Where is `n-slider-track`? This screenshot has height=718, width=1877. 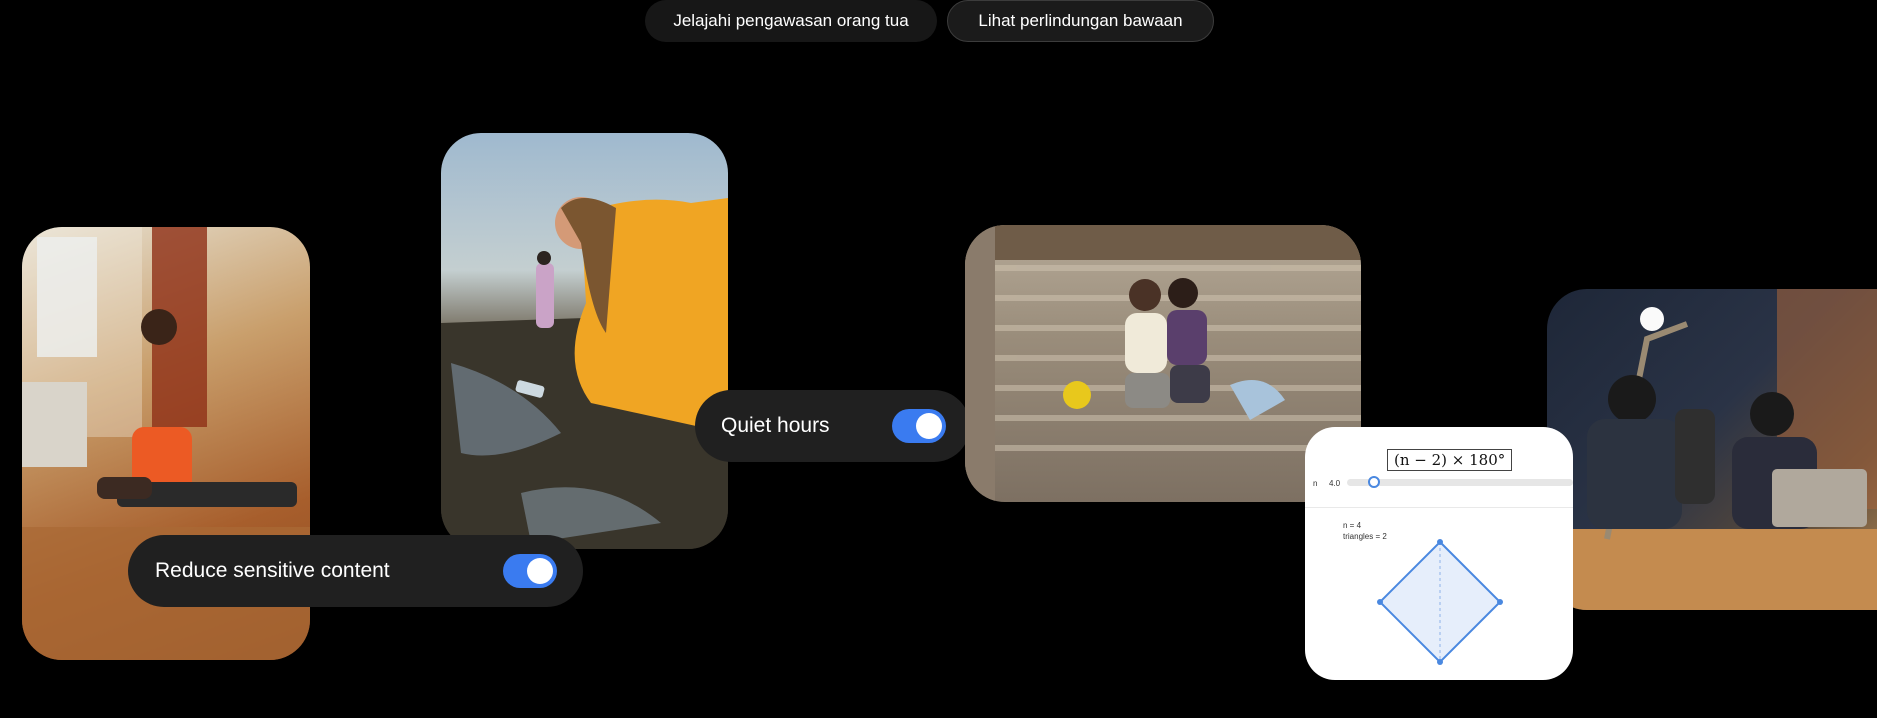 n-slider-track is located at coordinates (1460, 482).